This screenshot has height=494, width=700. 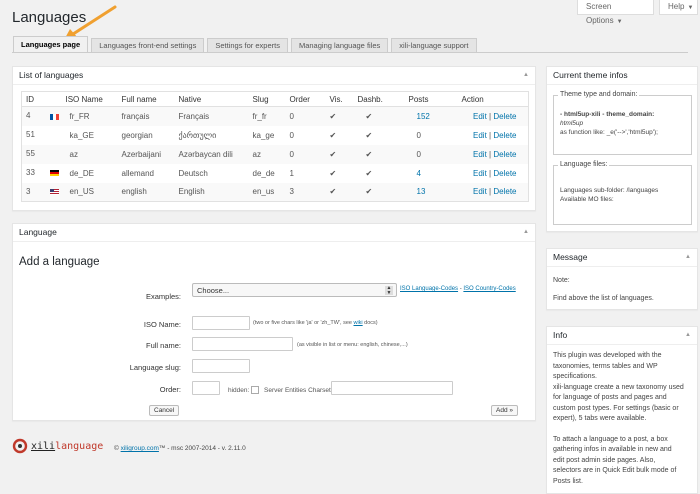 I want to click on wiki-link: wiki, so click(x=357, y=323).